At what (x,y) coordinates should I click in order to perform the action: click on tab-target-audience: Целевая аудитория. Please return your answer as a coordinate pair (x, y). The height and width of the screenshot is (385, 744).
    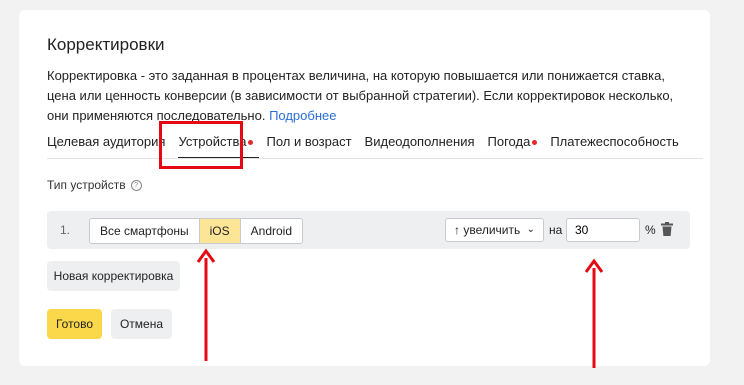
    Looking at the image, I should click on (106, 141).